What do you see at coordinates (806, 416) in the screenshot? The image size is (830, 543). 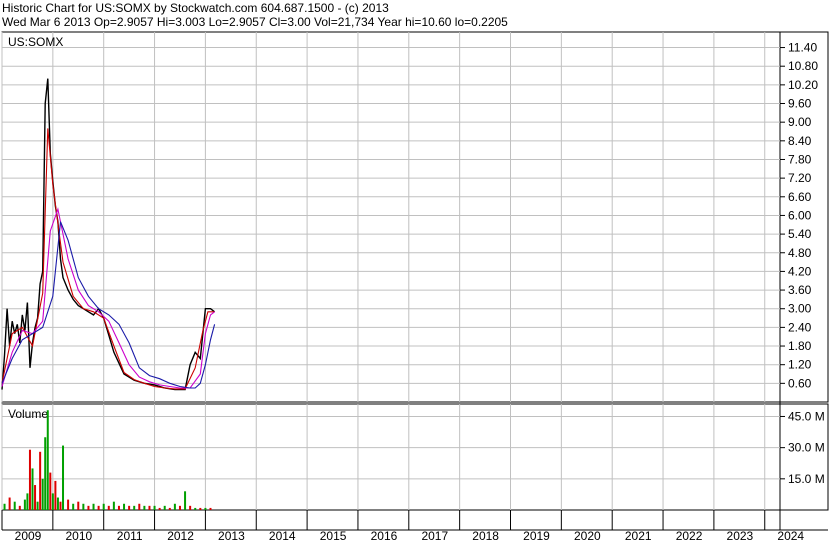 I see `volume-y-tick-label: 45.0 M` at bounding box center [806, 416].